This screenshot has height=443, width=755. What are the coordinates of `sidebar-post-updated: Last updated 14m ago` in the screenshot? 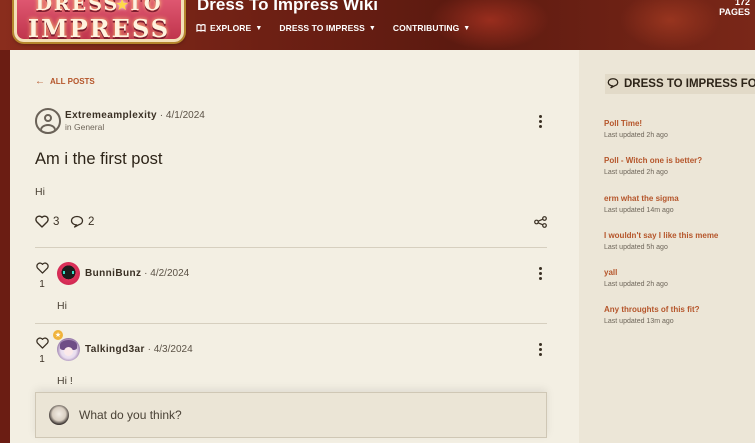 It's located at (639, 210).